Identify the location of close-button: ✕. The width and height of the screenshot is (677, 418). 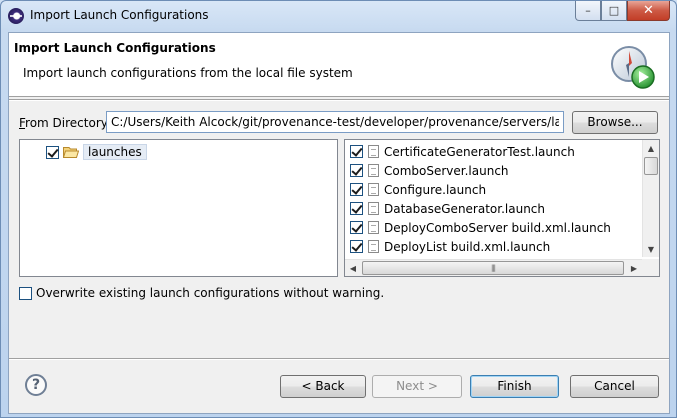
(648, 11).